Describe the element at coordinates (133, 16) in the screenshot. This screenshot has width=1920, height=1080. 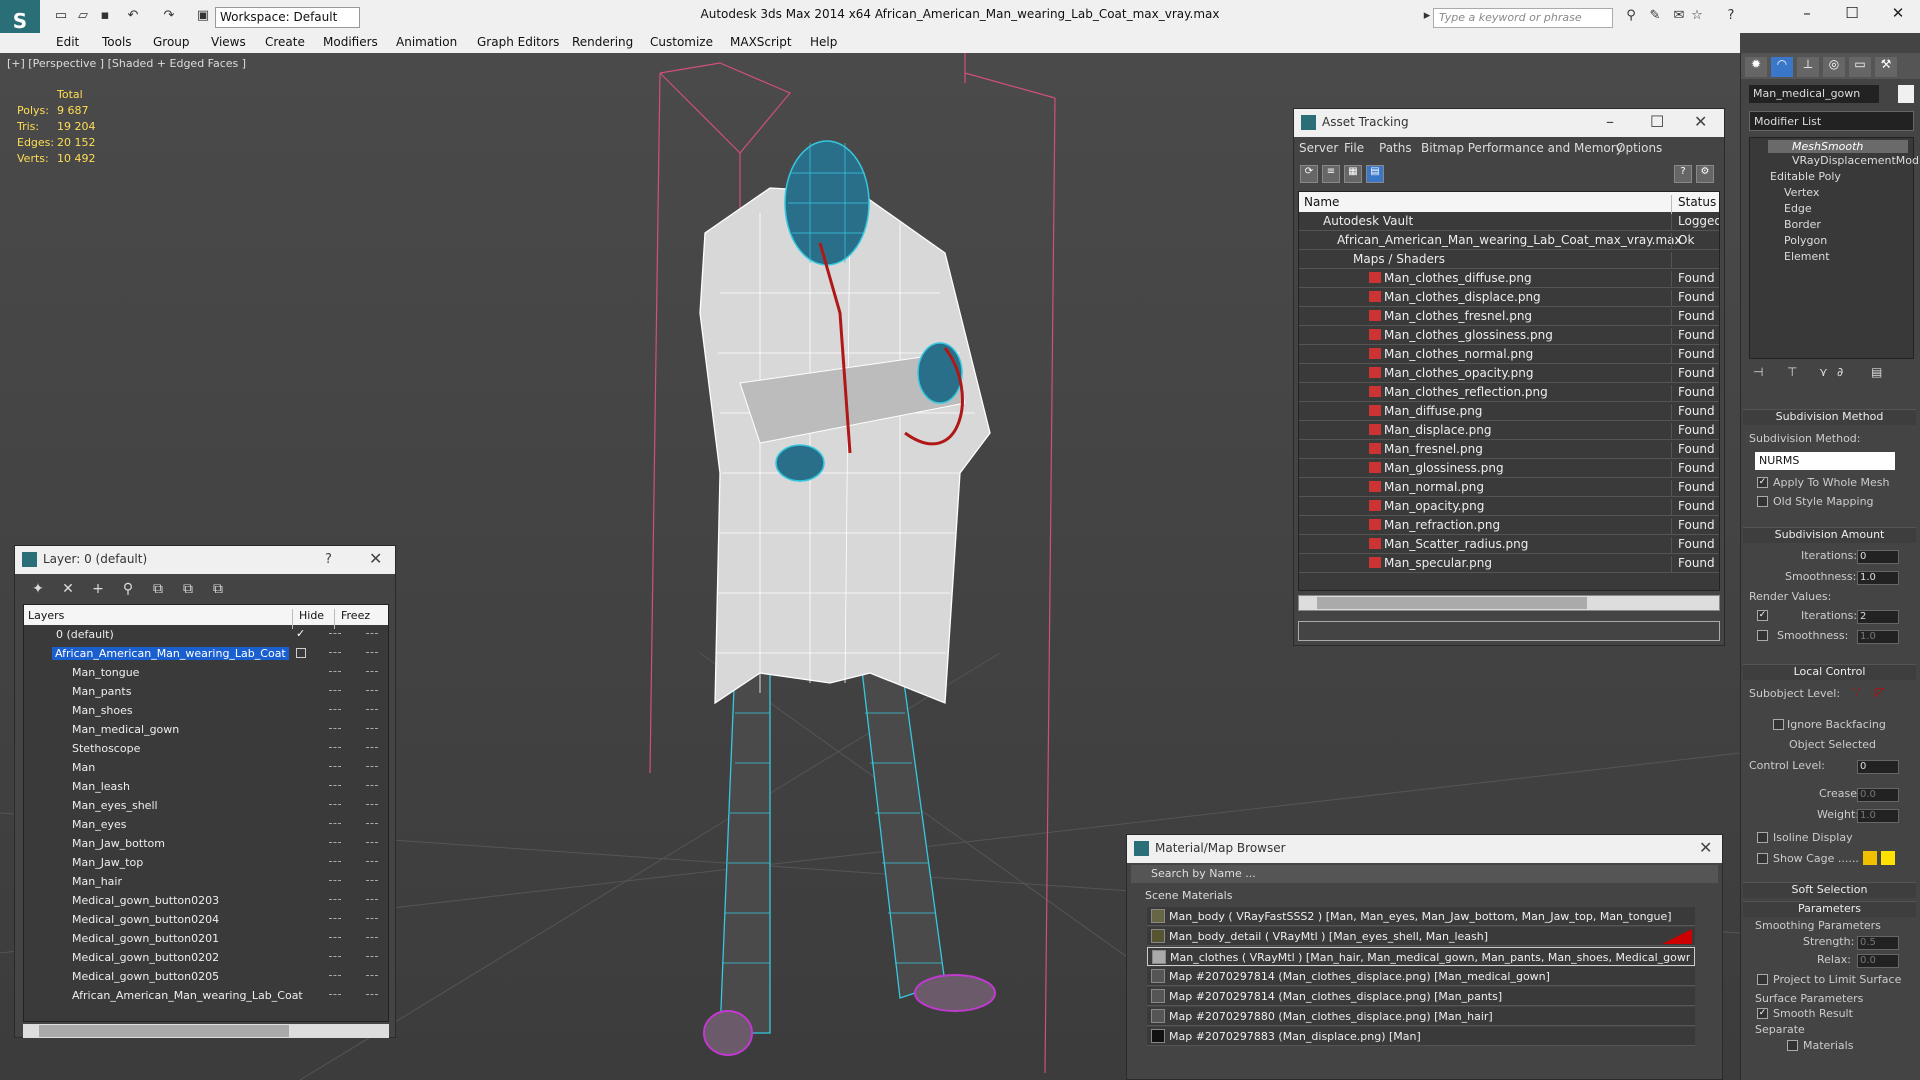
I see `undo-icon: ↶` at that location.